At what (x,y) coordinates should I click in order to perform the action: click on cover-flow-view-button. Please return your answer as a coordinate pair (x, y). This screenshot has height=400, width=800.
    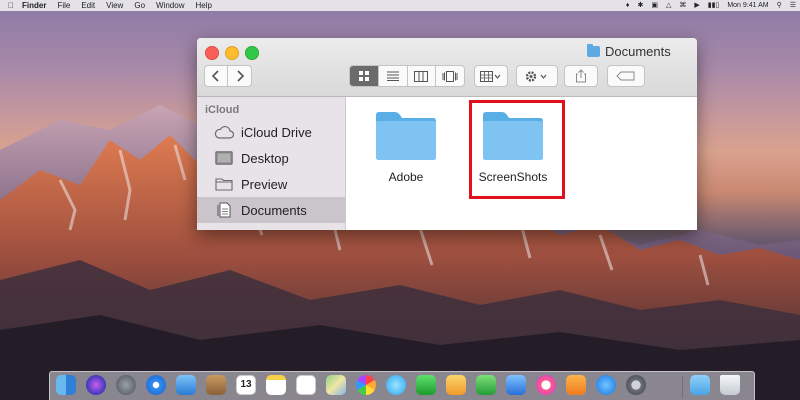
    Looking at the image, I should click on (450, 76).